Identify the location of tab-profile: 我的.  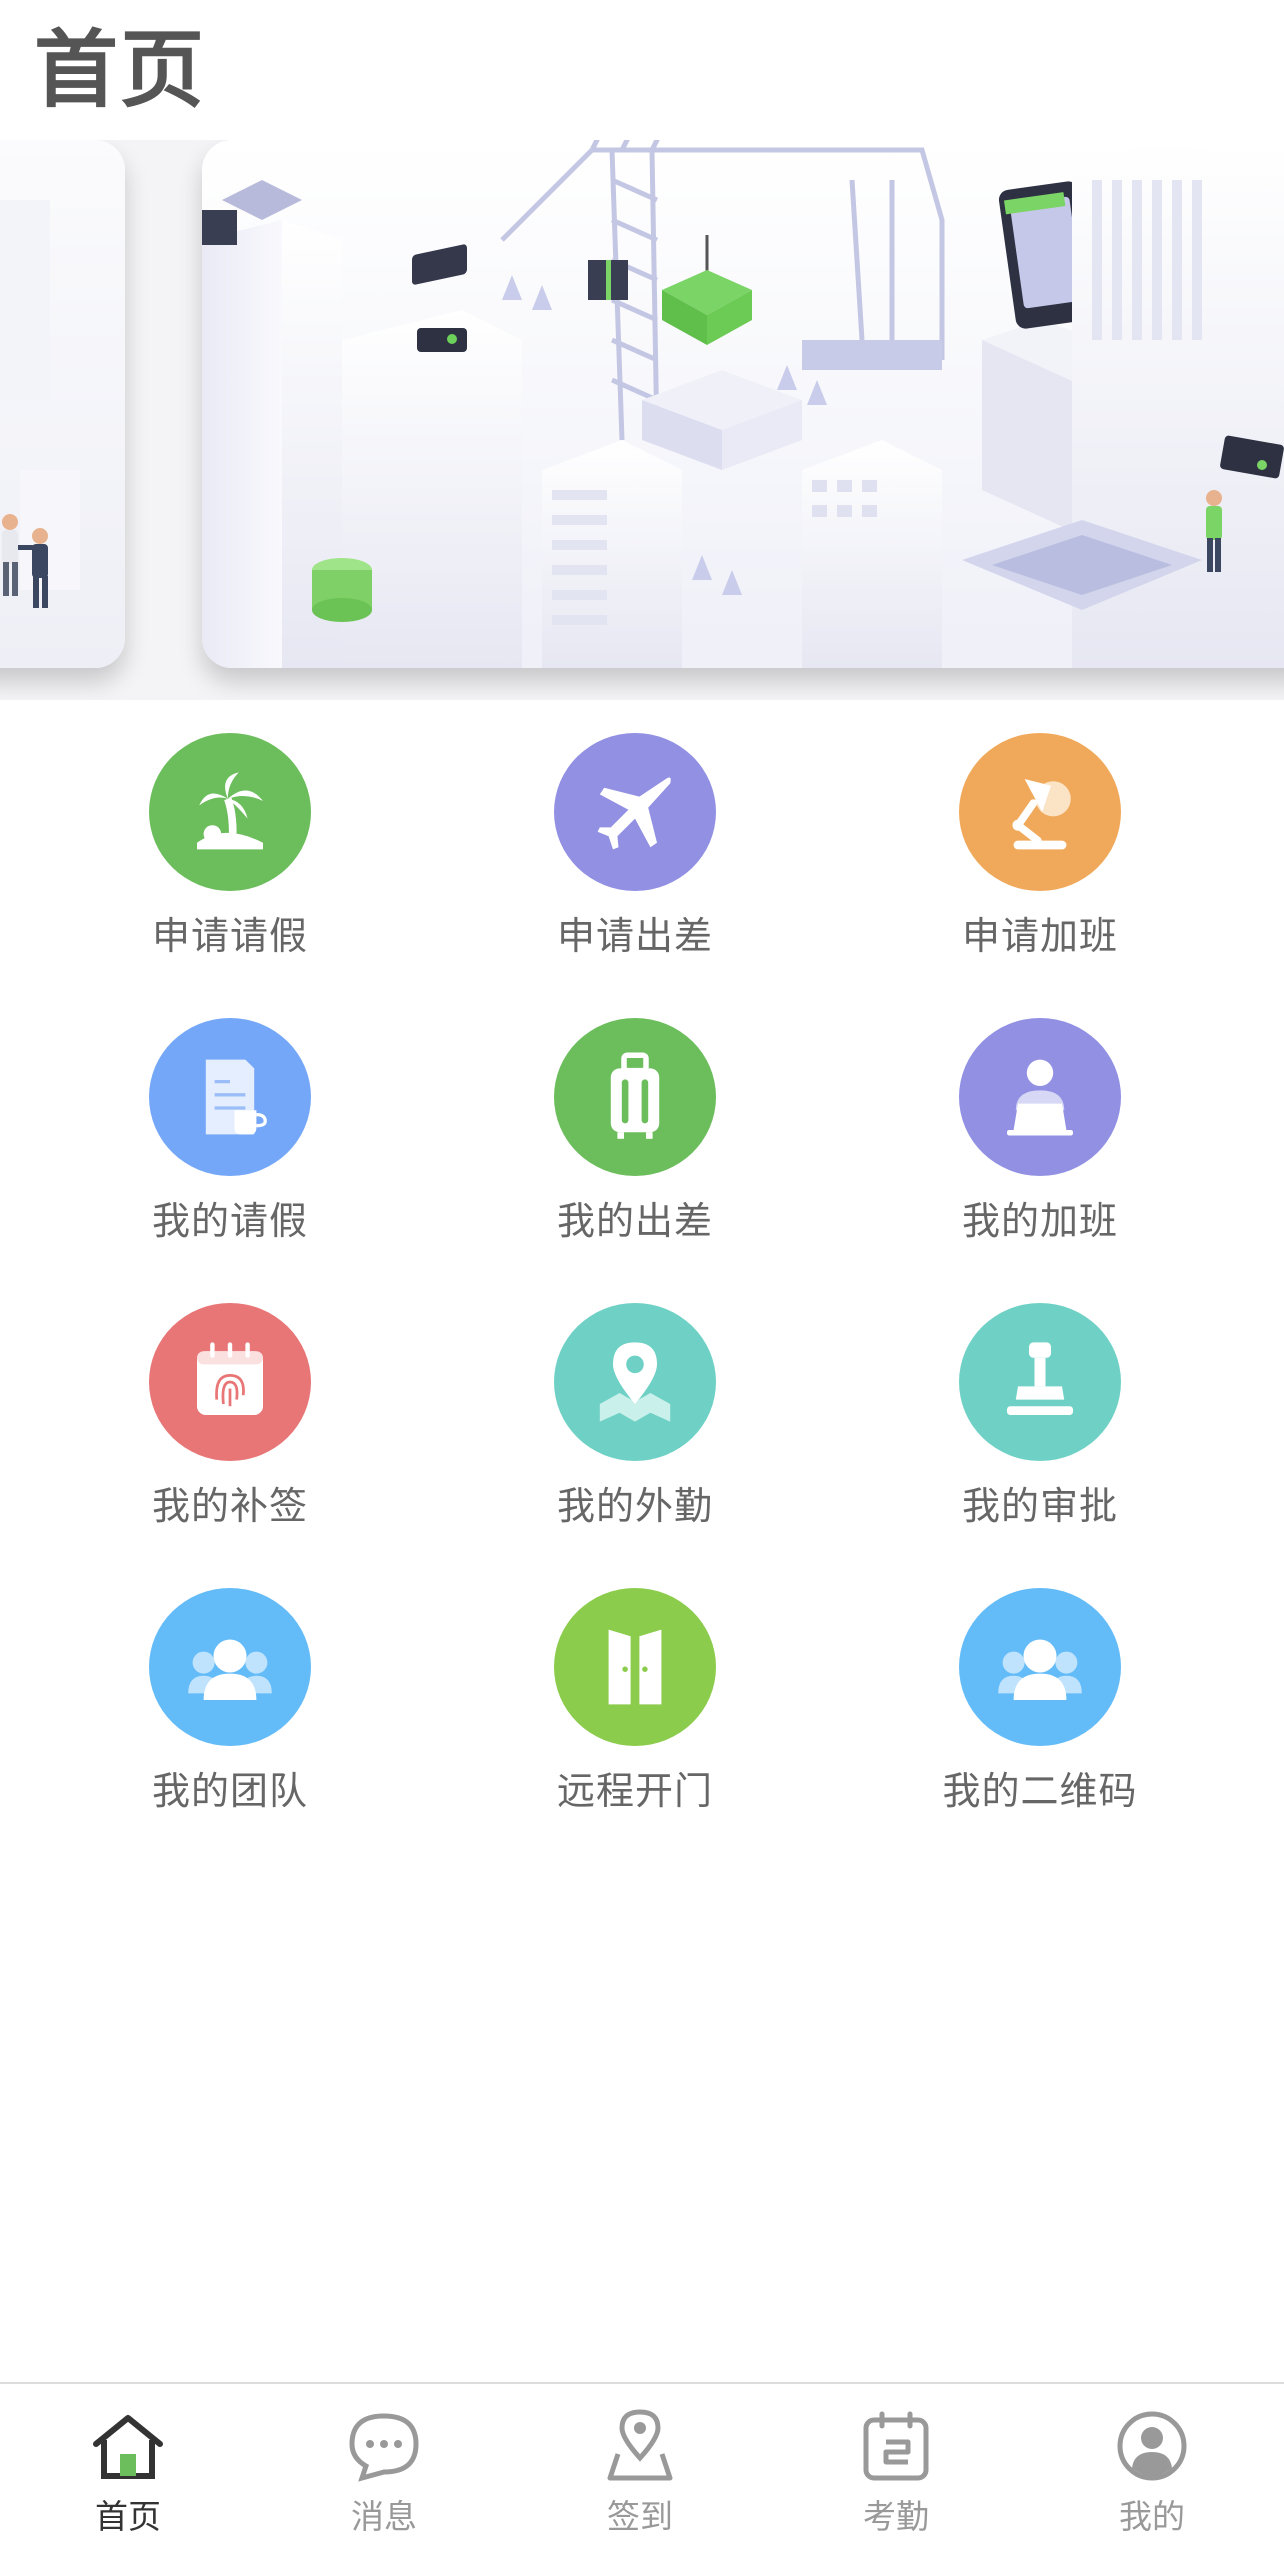
(1152, 2478).